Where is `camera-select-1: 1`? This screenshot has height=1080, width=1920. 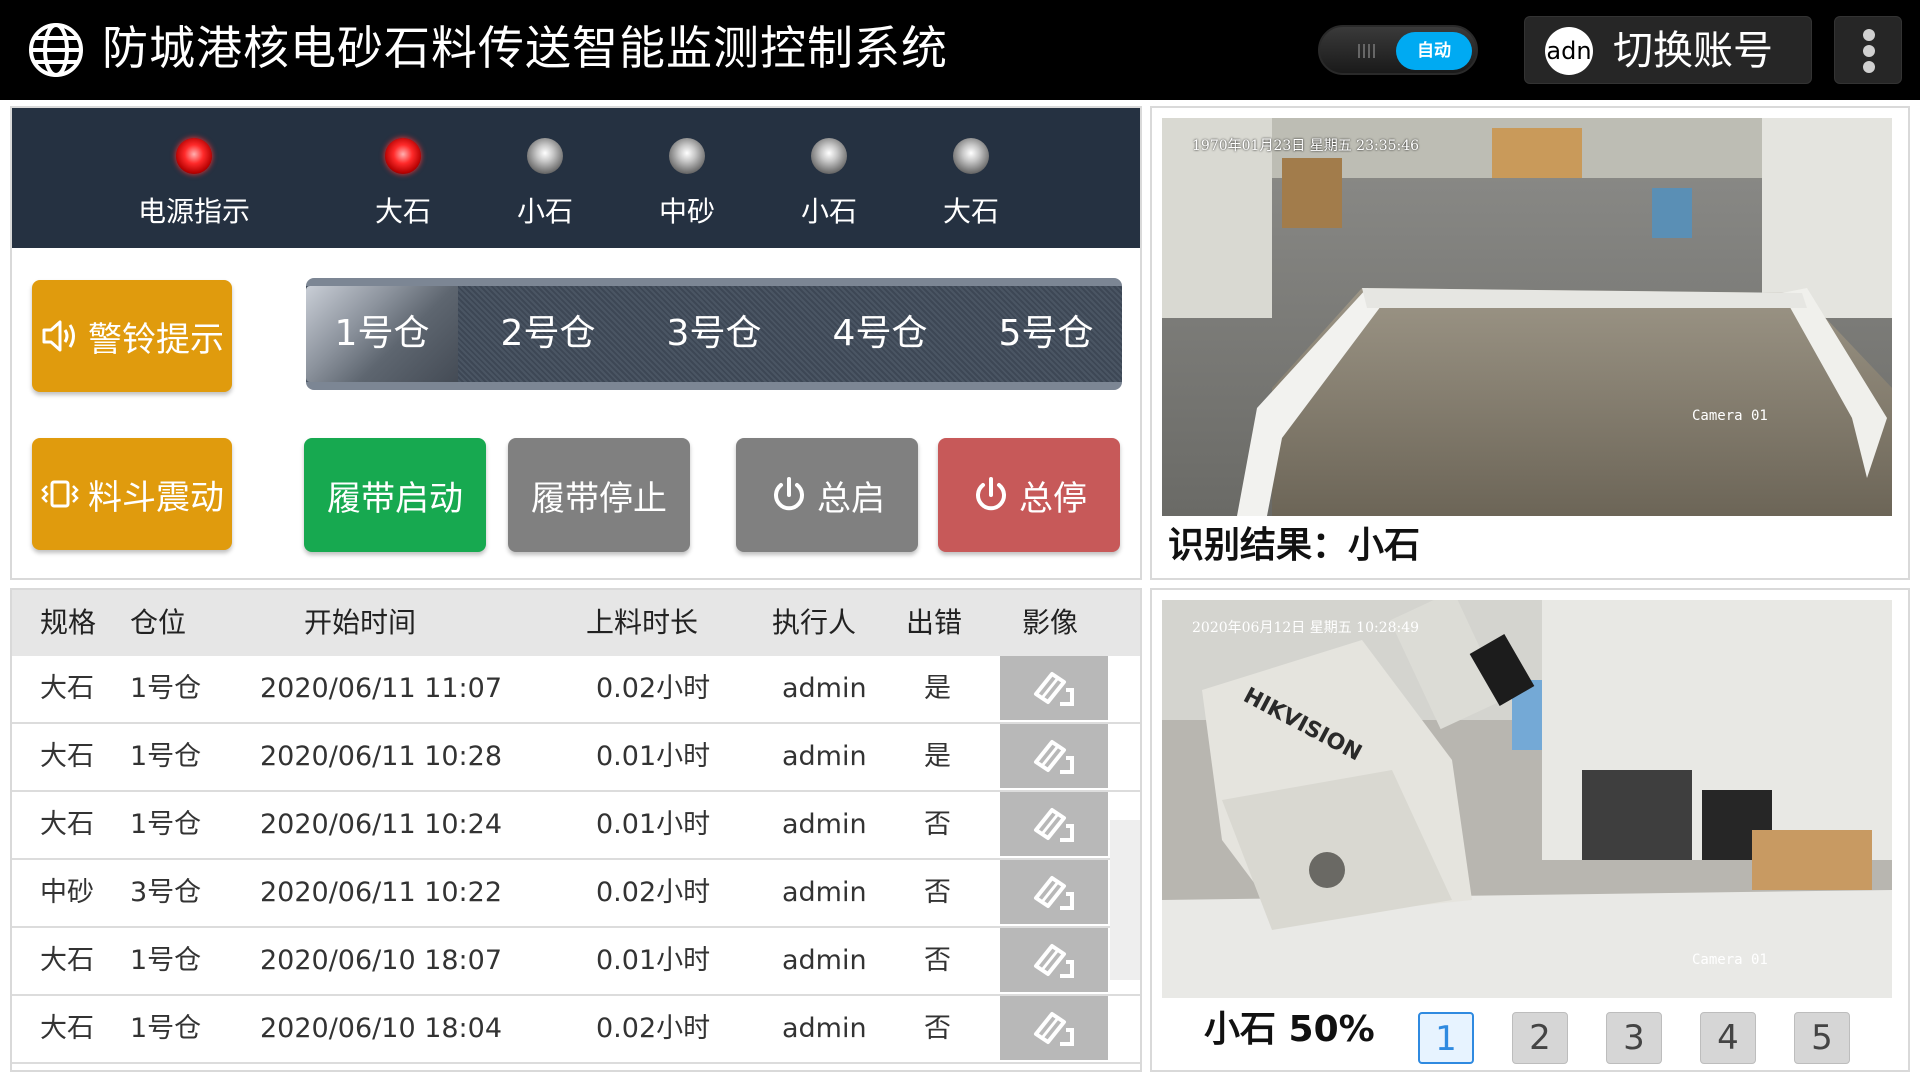 camera-select-1: 1 is located at coordinates (1446, 1038).